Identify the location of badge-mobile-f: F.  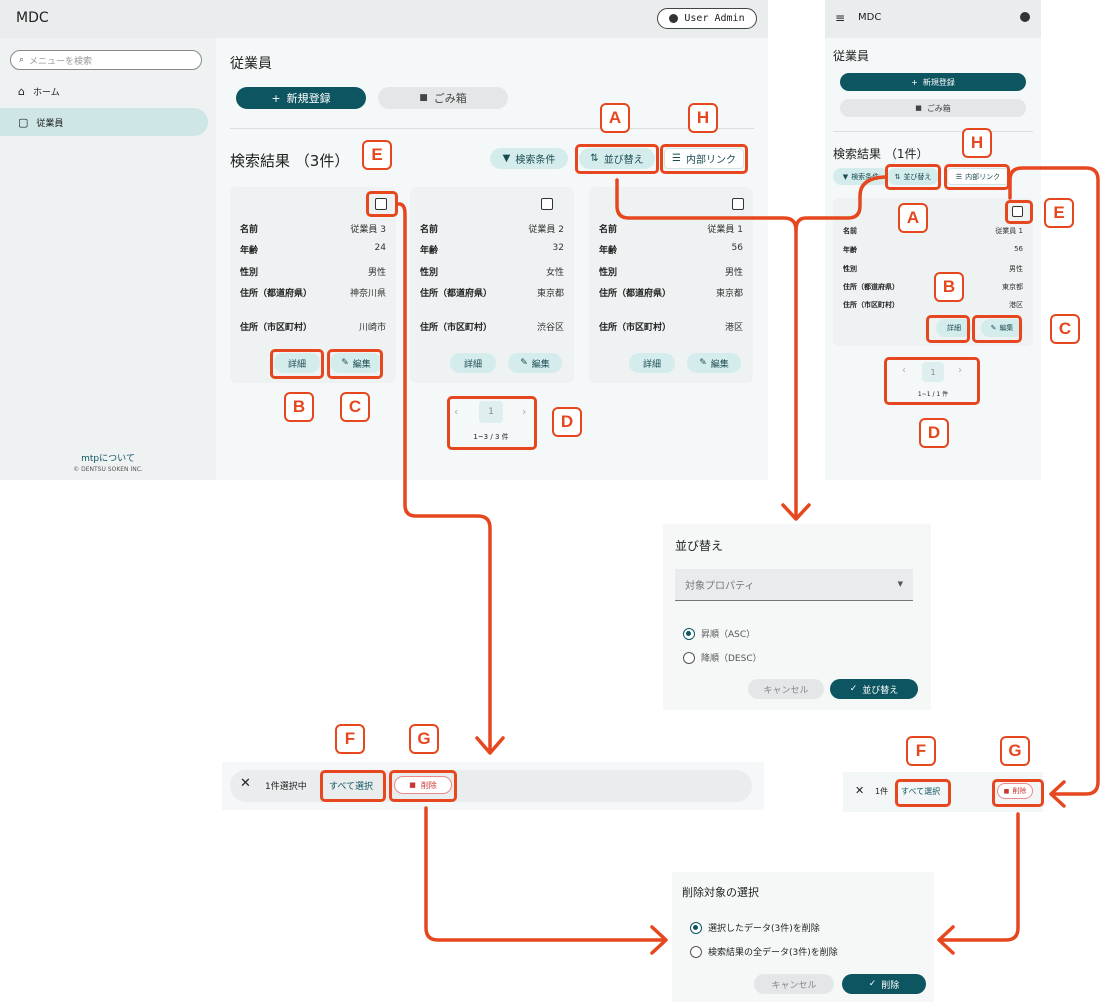
(921, 751).